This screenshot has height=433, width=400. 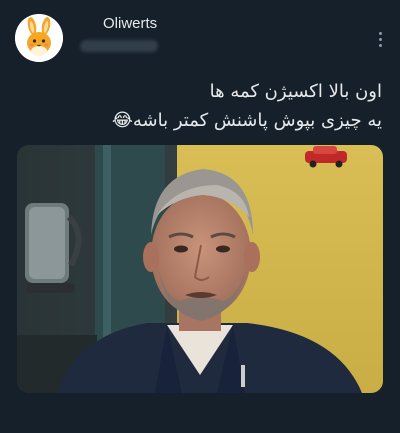 What do you see at coordinates (246, 120) in the screenshot?
I see `tweet-text-line-2: یه چیزی بپوش پاشنش کمتر باشه😂` at bounding box center [246, 120].